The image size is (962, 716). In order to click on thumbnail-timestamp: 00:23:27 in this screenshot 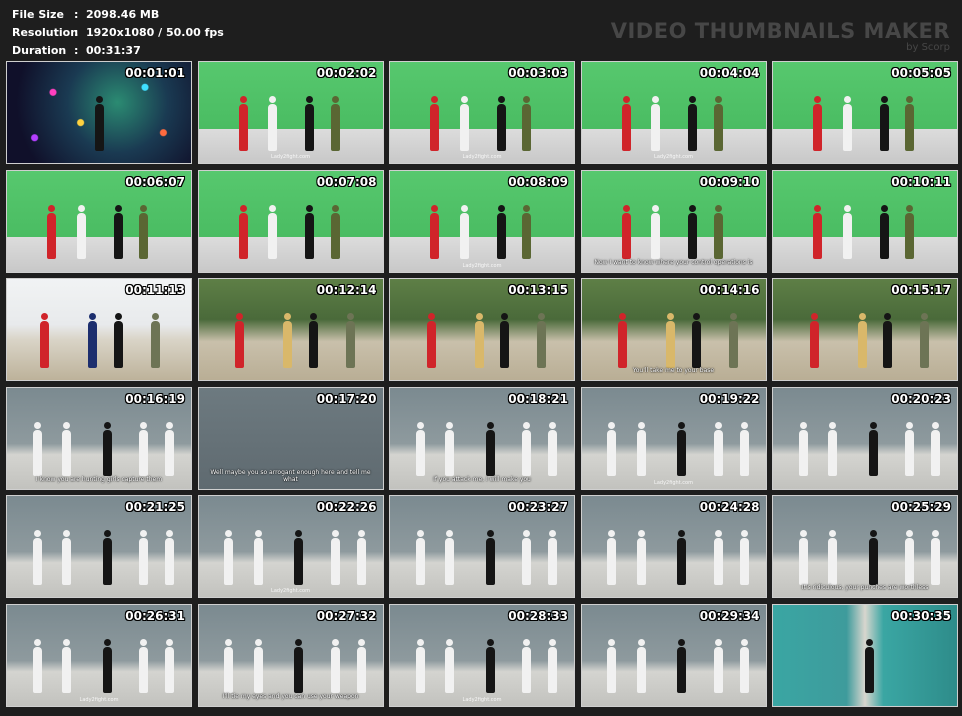, I will do `click(538, 507)`.